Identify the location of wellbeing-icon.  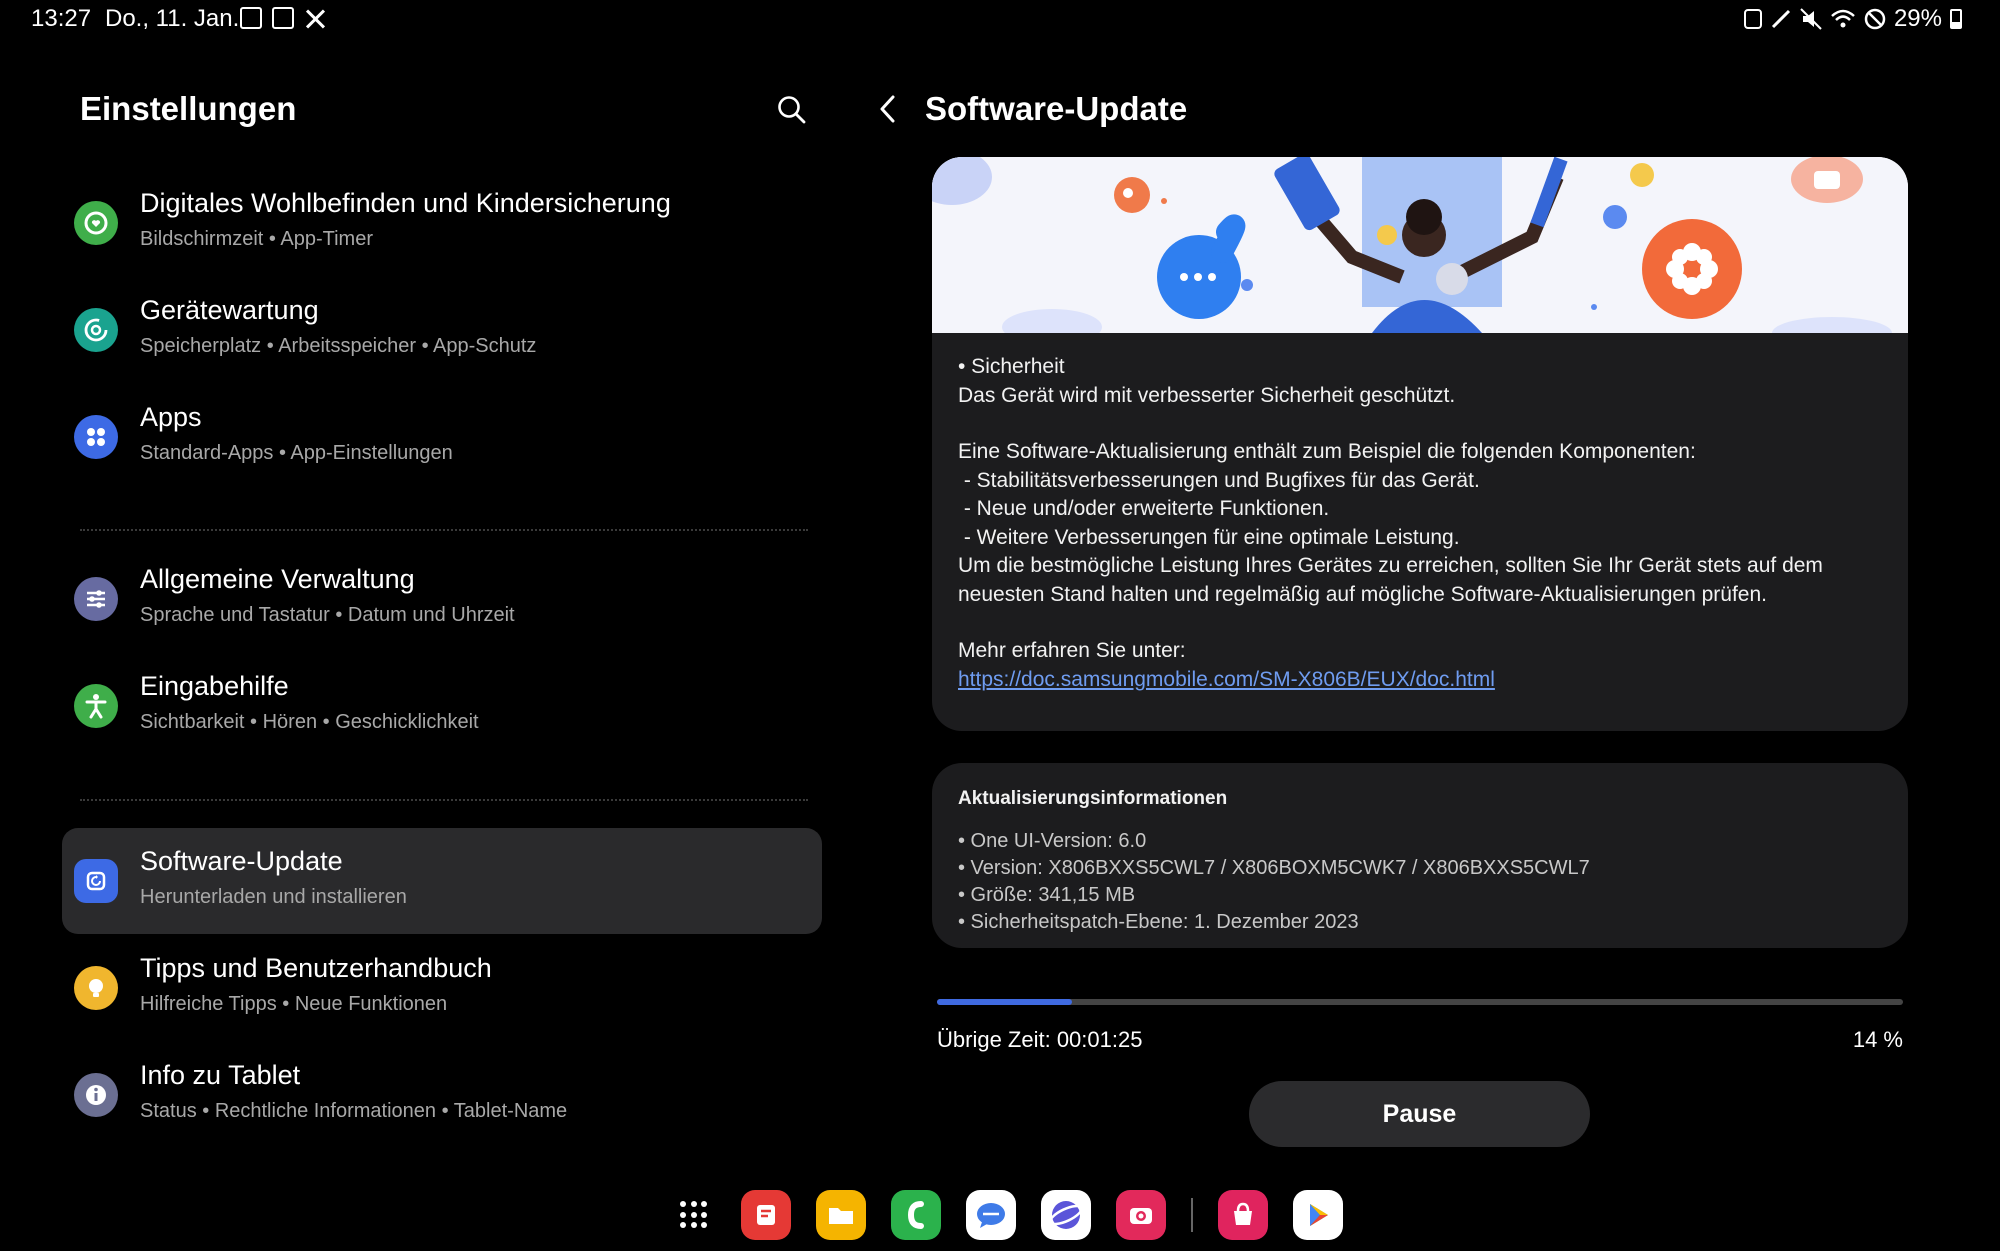
(96, 223).